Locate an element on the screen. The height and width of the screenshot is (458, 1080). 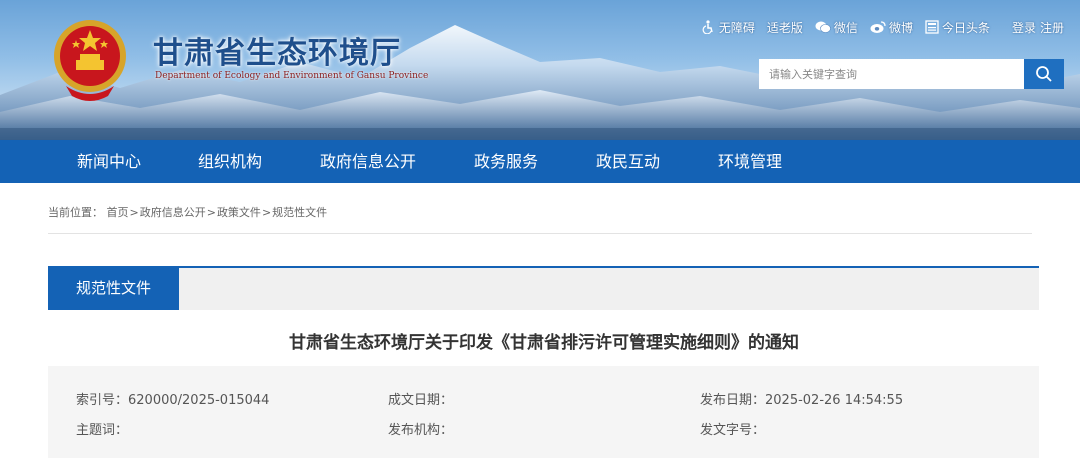
search-bar is located at coordinates (911, 74).